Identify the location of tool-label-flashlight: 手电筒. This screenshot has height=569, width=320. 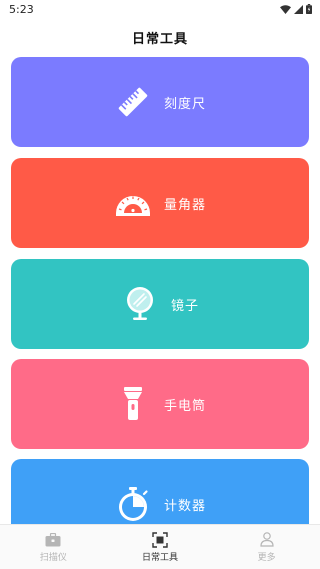
(184, 406).